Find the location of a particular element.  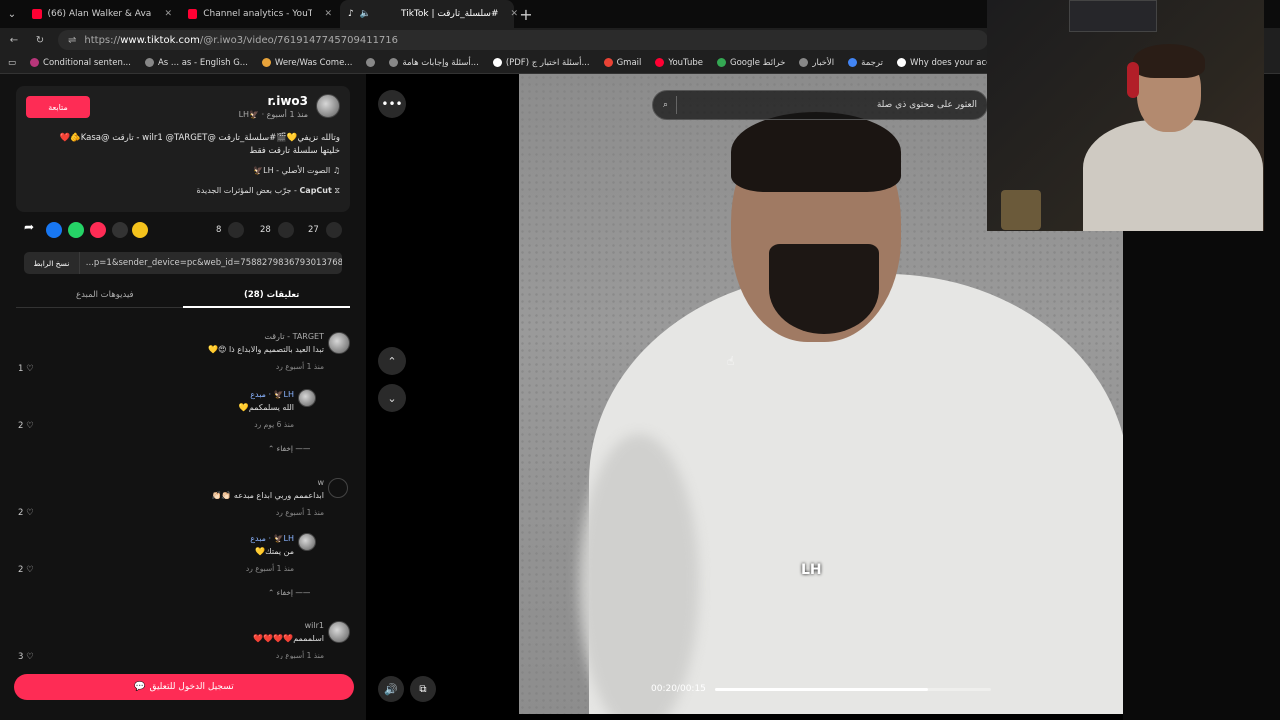

chevron-up-icon: ⌃ is located at coordinates (272, 592).